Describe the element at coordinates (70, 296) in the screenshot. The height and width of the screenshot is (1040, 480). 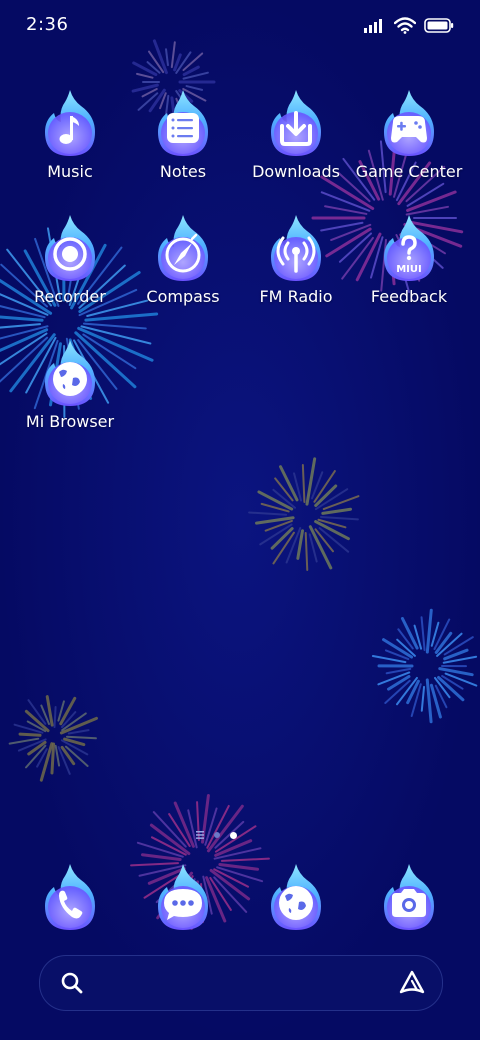
I see `app-label: Recorder` at that location.